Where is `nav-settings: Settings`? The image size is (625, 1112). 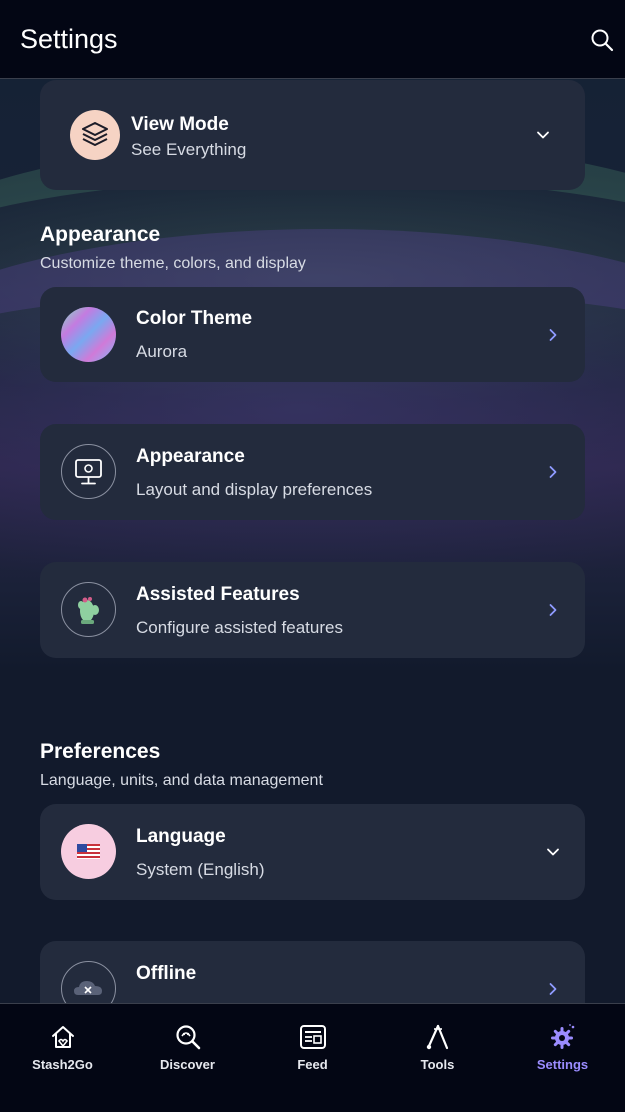
nav-settings: Settings is located at coordinates (562, 1052).